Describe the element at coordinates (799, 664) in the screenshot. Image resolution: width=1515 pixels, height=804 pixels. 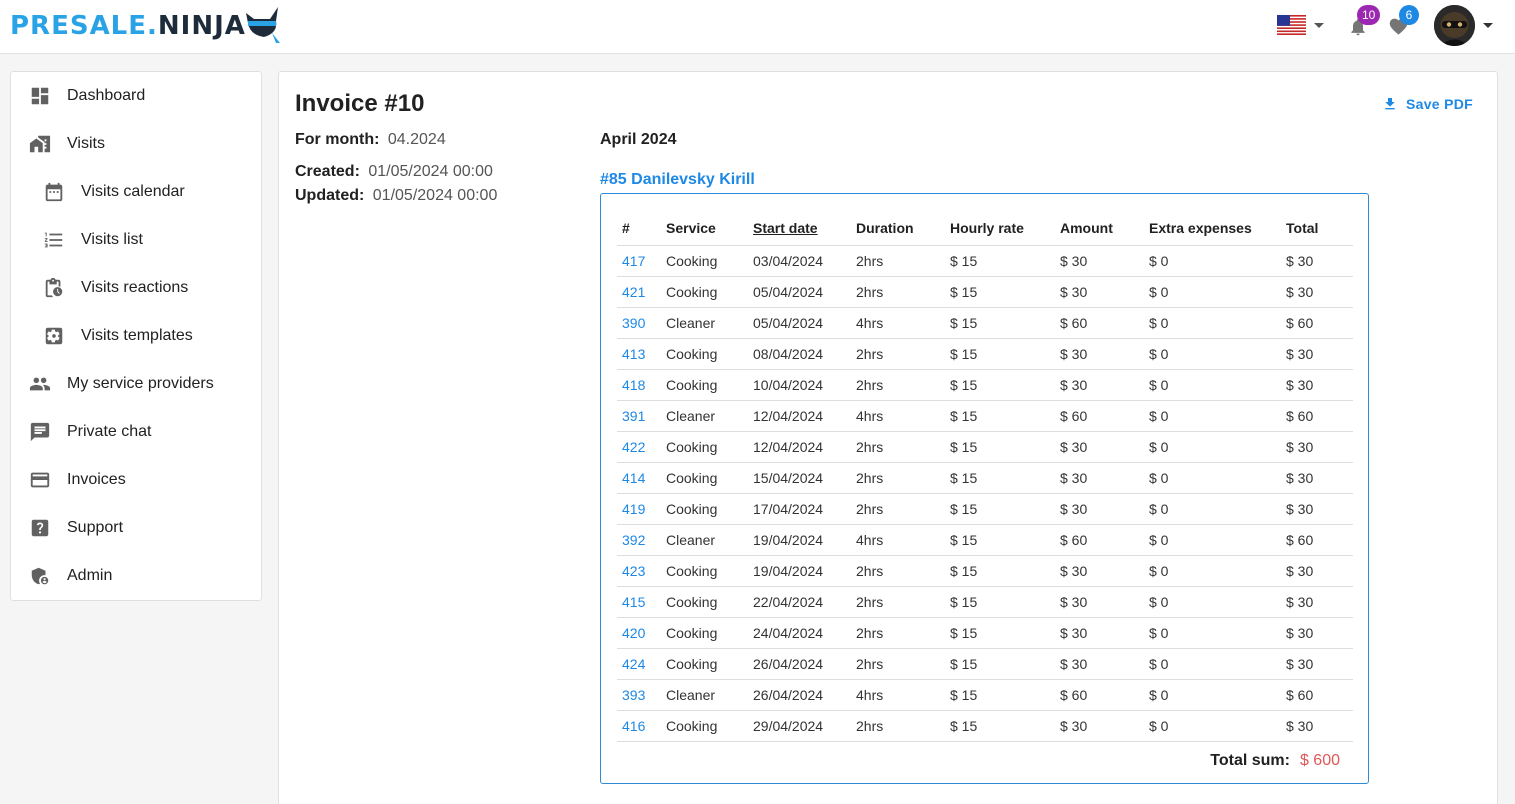
I see `cell-start-date: 26/04/2024` at that location.